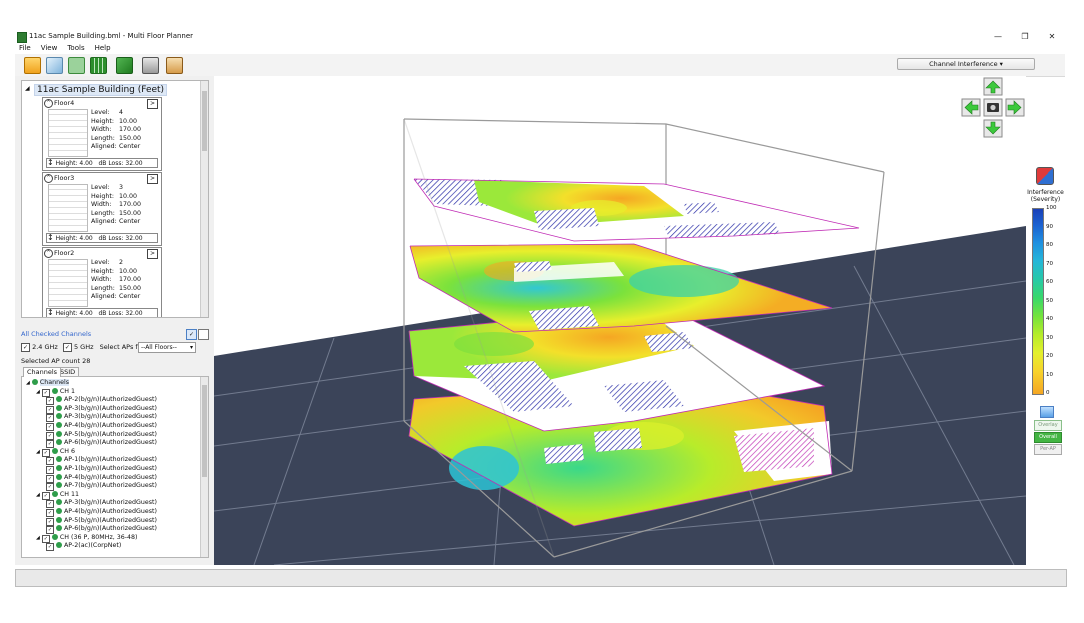 The width and height of the screenshot is (1084, 623). I want to click on legend-refresh-icon, so click(1045, 176).